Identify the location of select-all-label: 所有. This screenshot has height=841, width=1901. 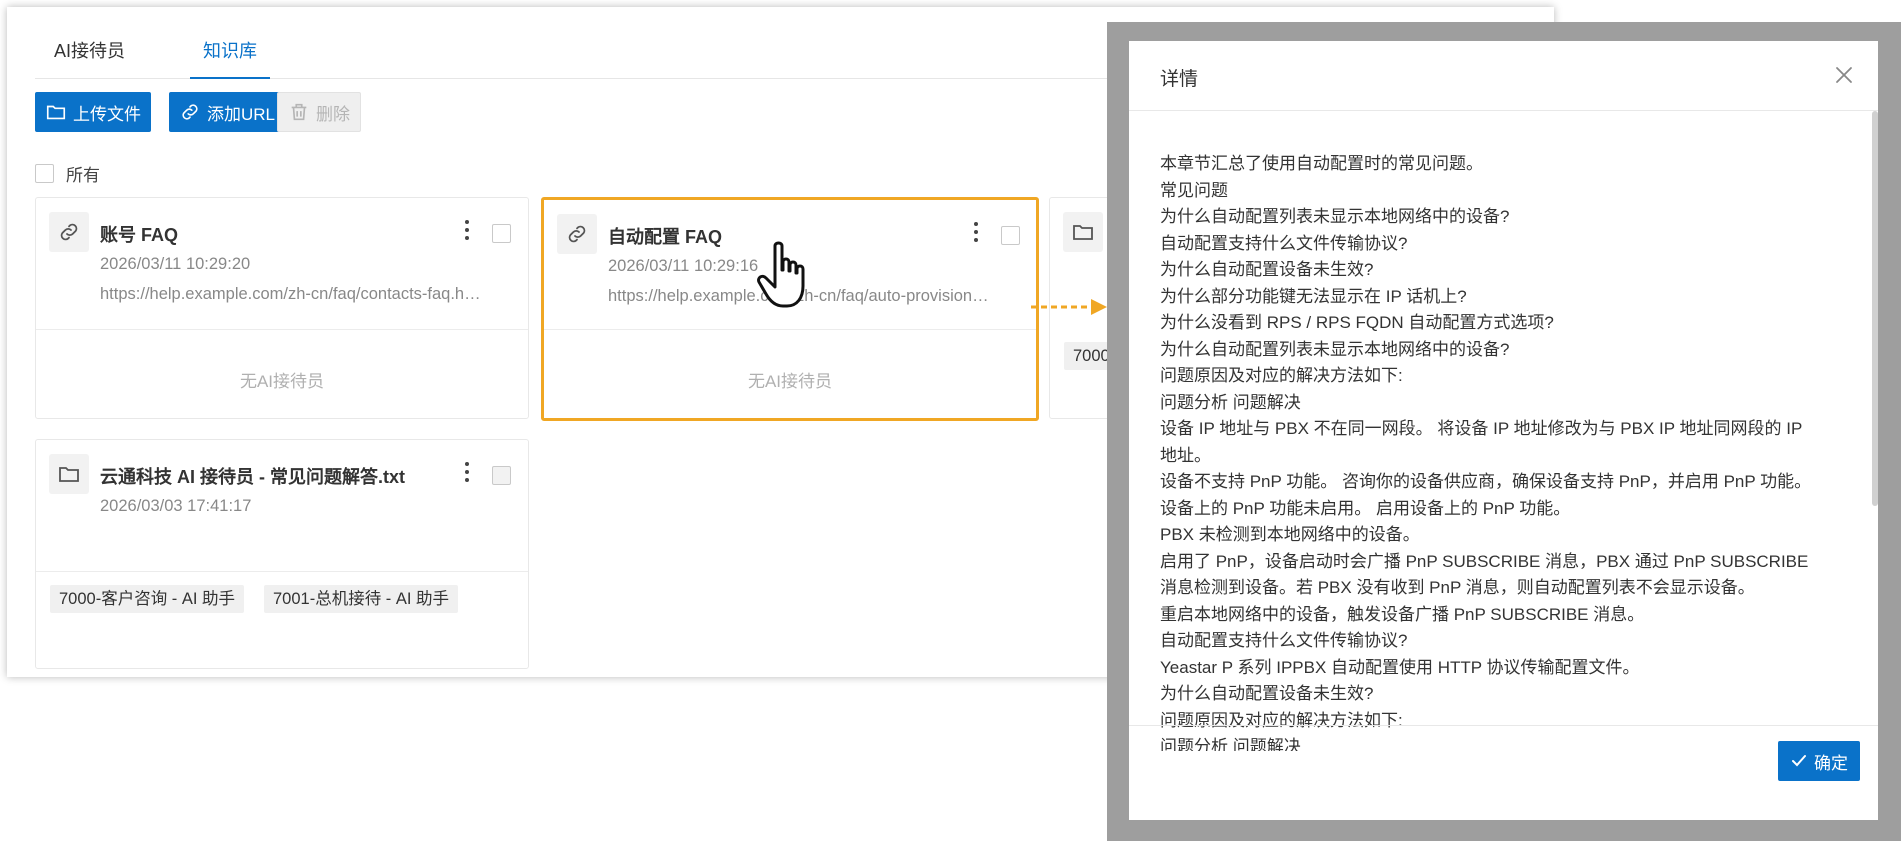
(83, 175).